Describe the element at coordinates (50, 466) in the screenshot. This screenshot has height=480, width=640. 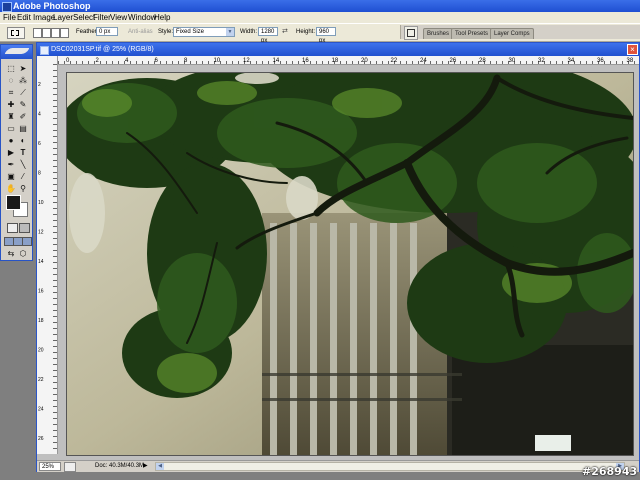
I see `zoom-level-input: 25%` at that location.